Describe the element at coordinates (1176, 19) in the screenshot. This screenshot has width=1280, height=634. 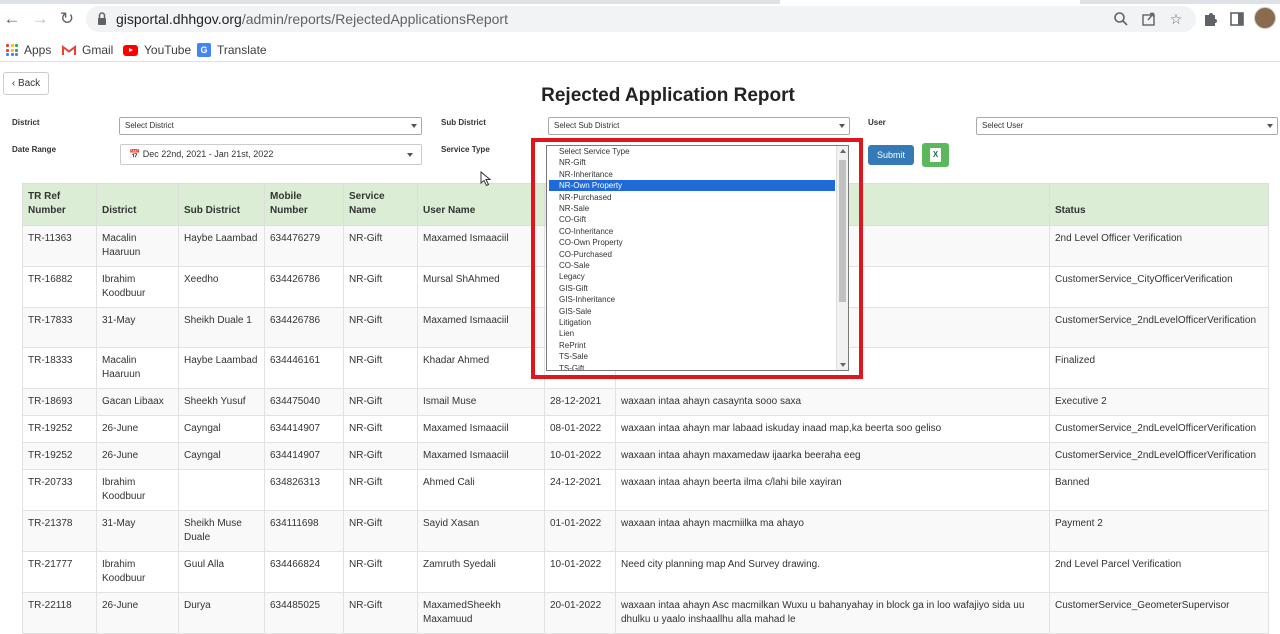
I see `star-icon: ☆` at that location.